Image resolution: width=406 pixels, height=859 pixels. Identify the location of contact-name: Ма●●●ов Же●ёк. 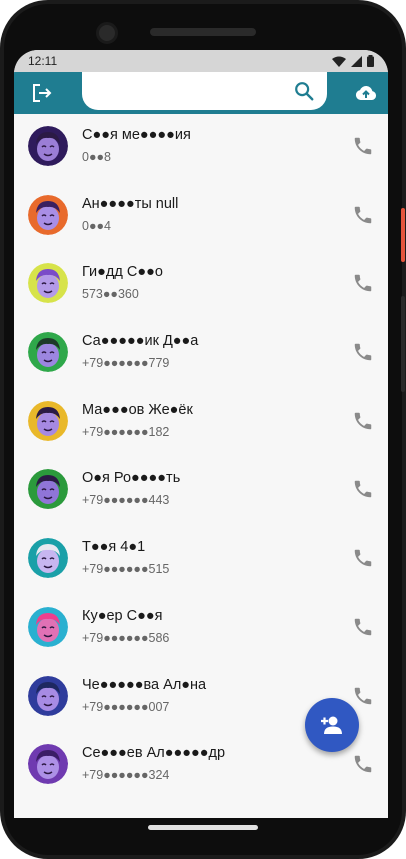
(137, 409).